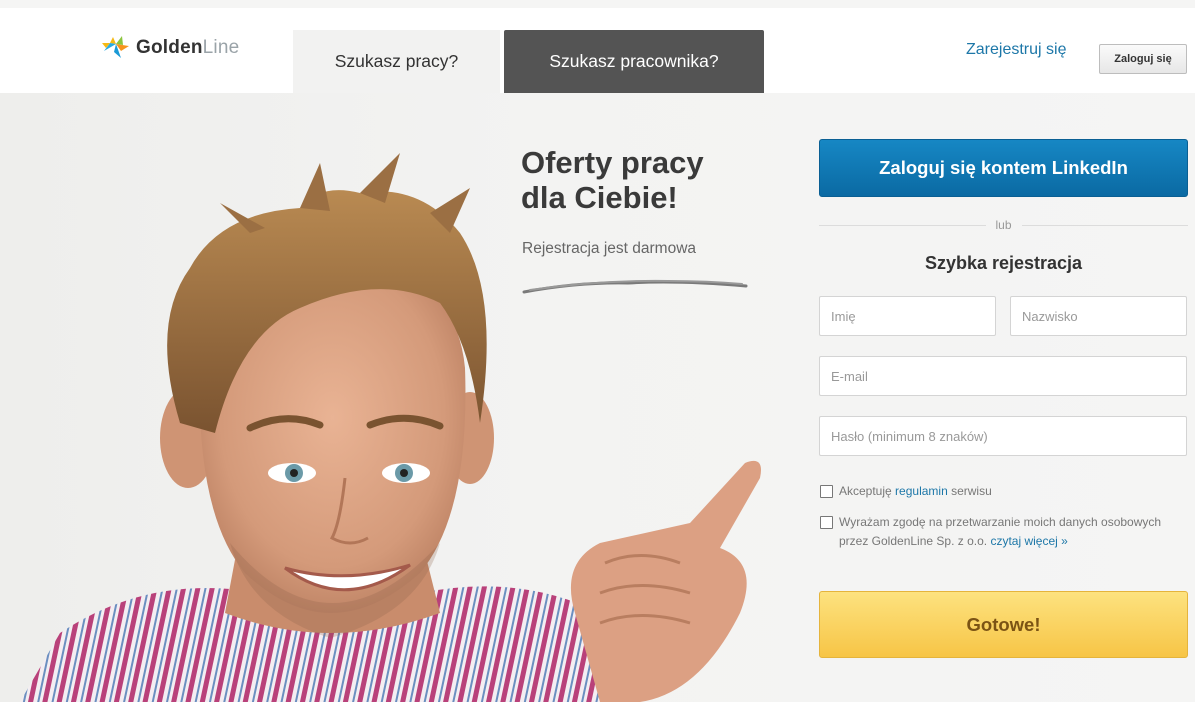 This screenshot has width=1195, height=702. I want to click on password-field, so click(1003, 436).